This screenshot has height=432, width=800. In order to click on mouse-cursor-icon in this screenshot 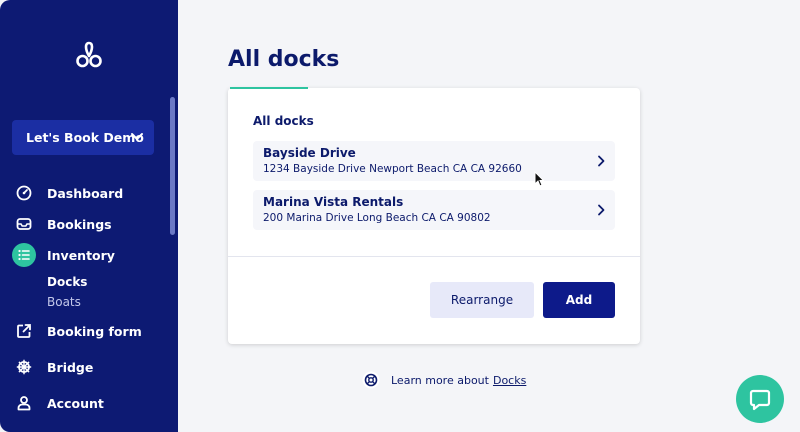, I will do `click(539, 179)`.